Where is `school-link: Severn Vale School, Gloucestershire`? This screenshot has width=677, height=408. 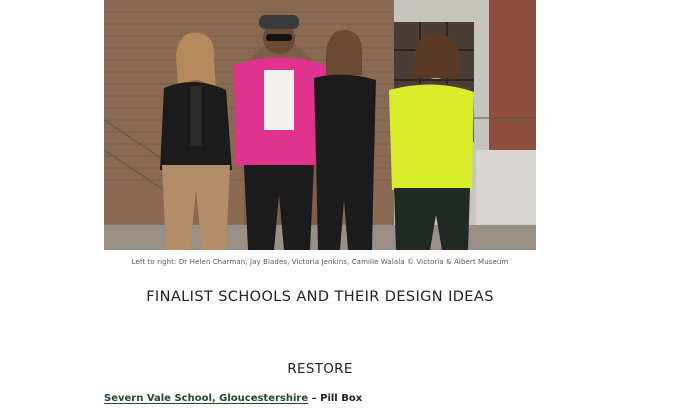 school-link: Severn Vale School, Gloucestershire is located at coordinates (206, 398).